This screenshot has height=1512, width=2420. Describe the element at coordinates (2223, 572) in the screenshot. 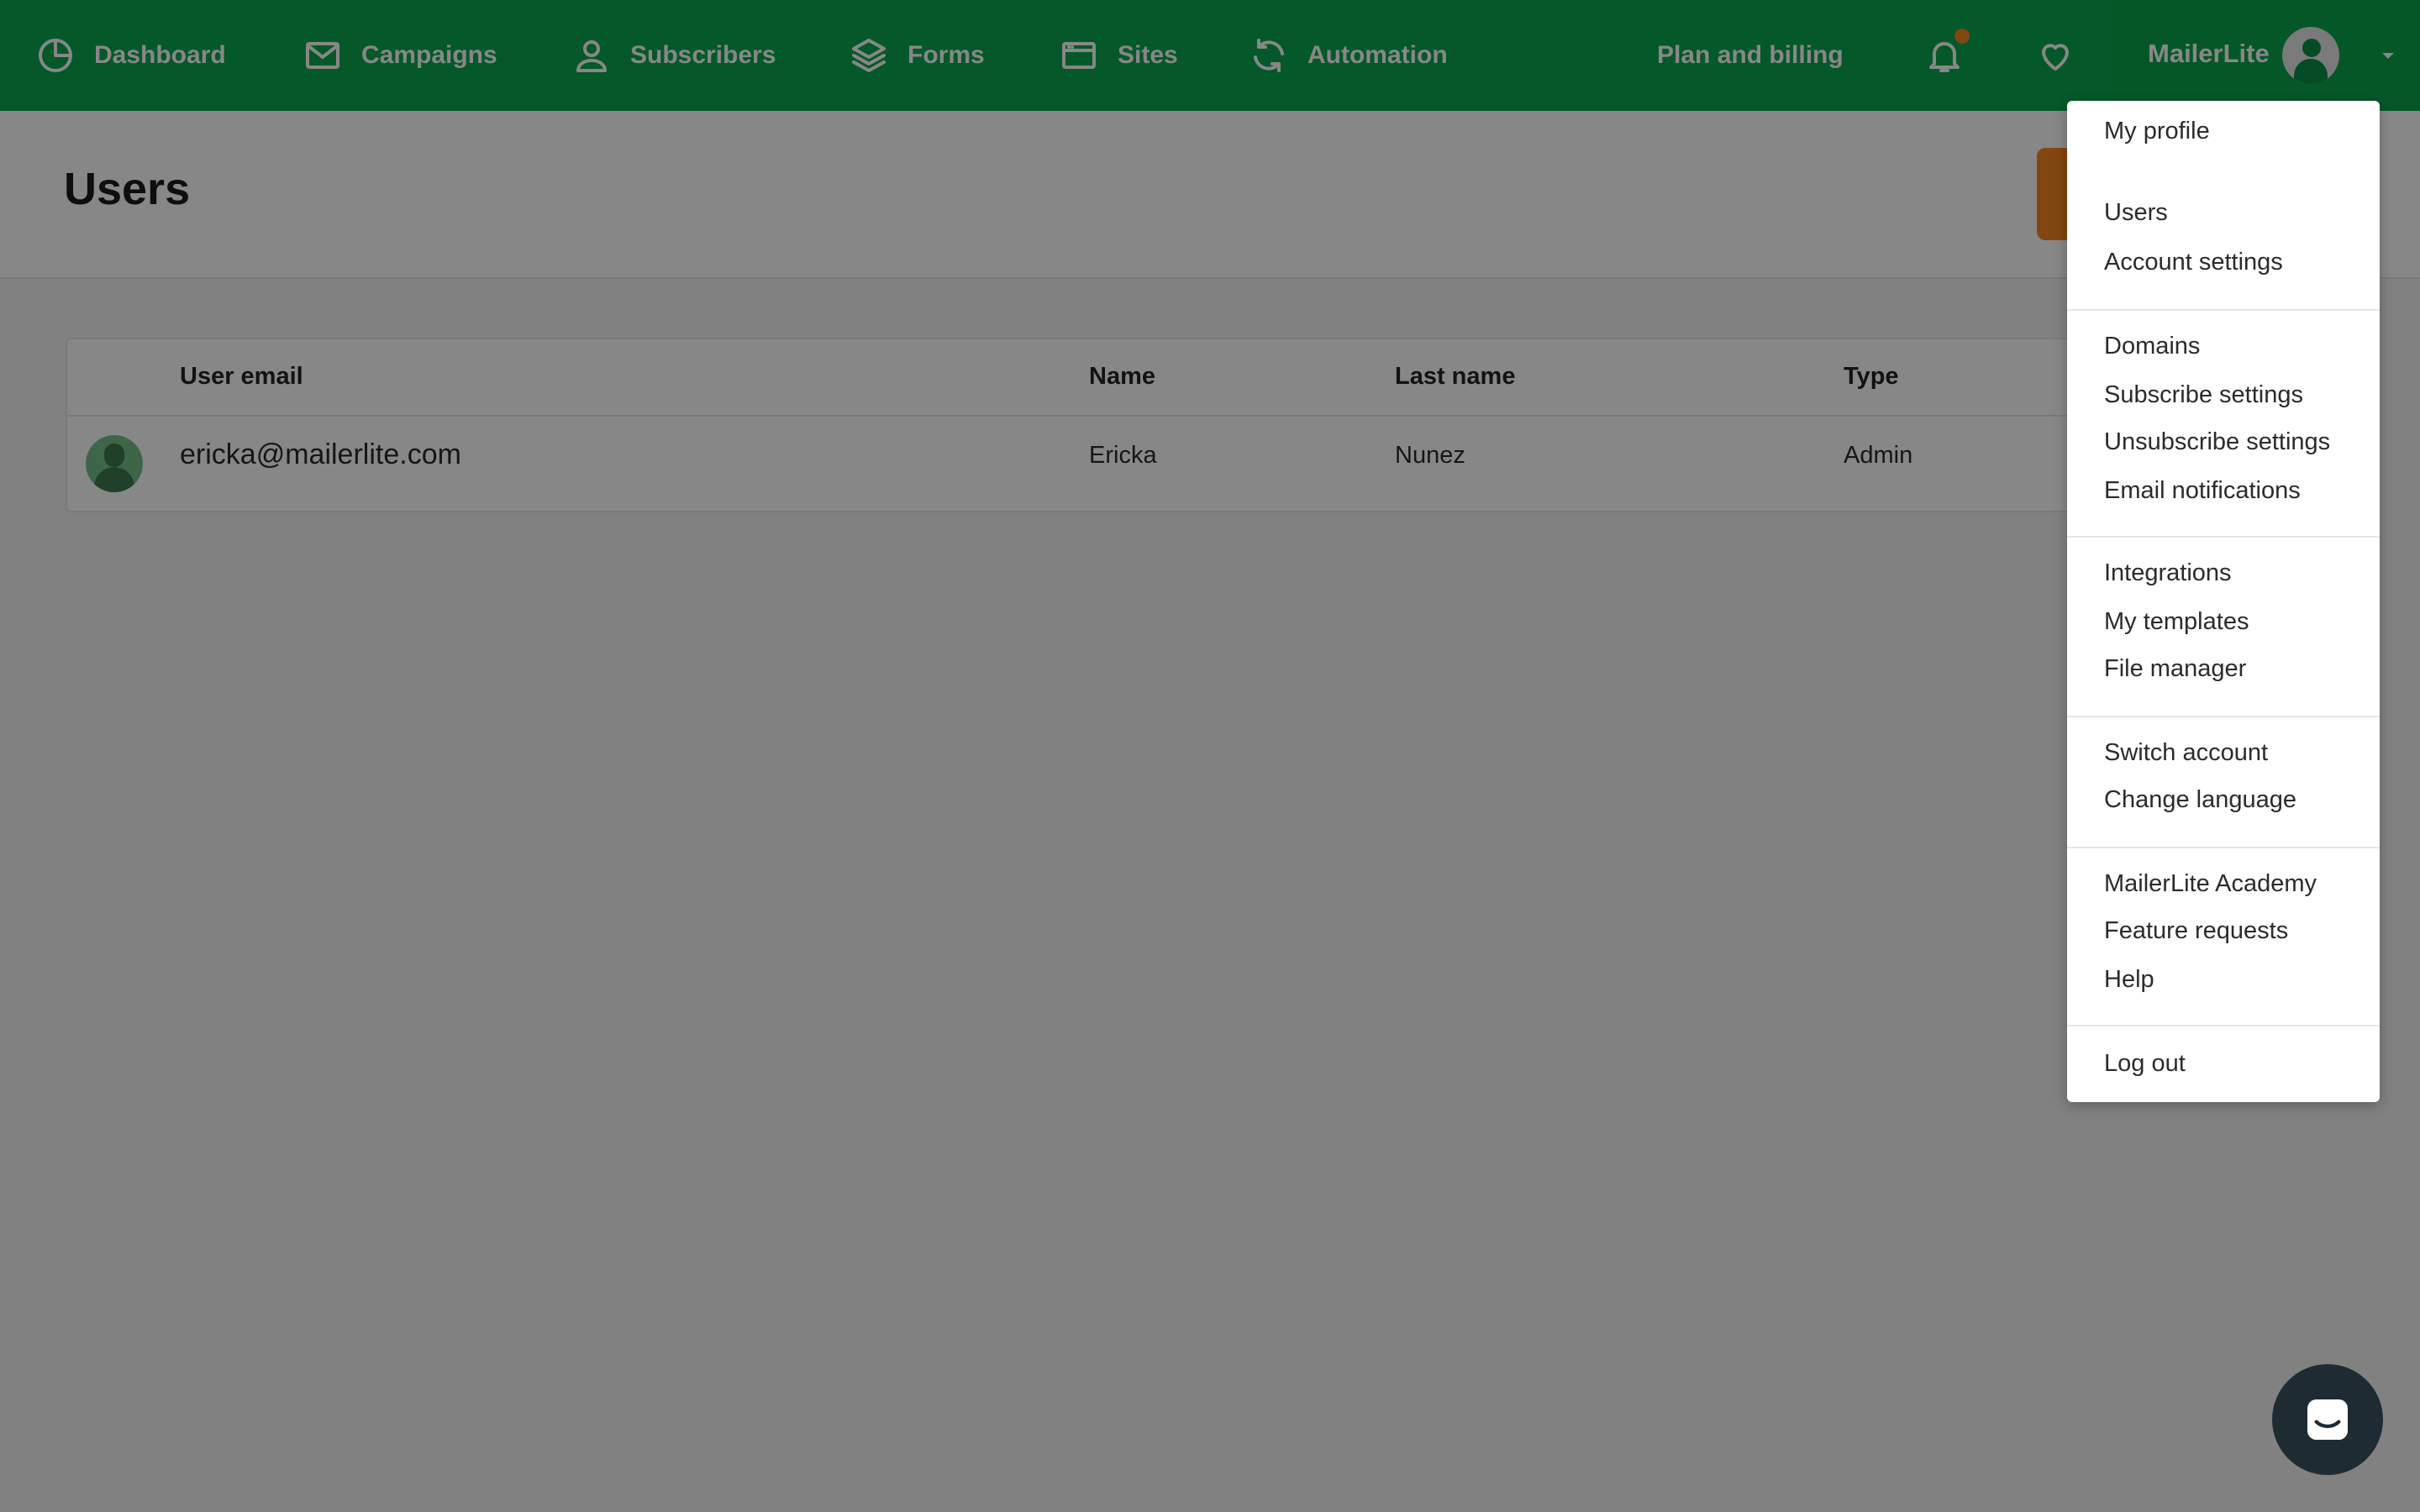

I see `menu-item-integrations: Integrations` at that location.